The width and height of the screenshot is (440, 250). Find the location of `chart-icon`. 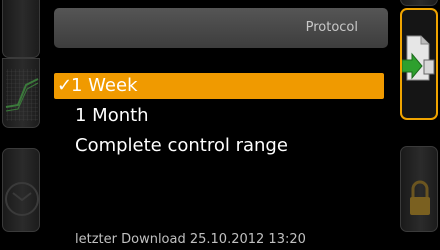

chart-icon is located at coordinates (22, 95).